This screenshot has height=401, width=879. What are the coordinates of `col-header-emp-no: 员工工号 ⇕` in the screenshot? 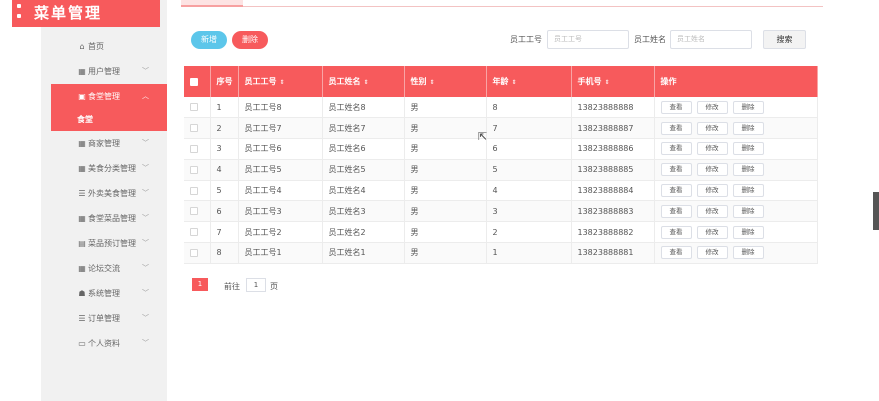 It's located at (280, 81).